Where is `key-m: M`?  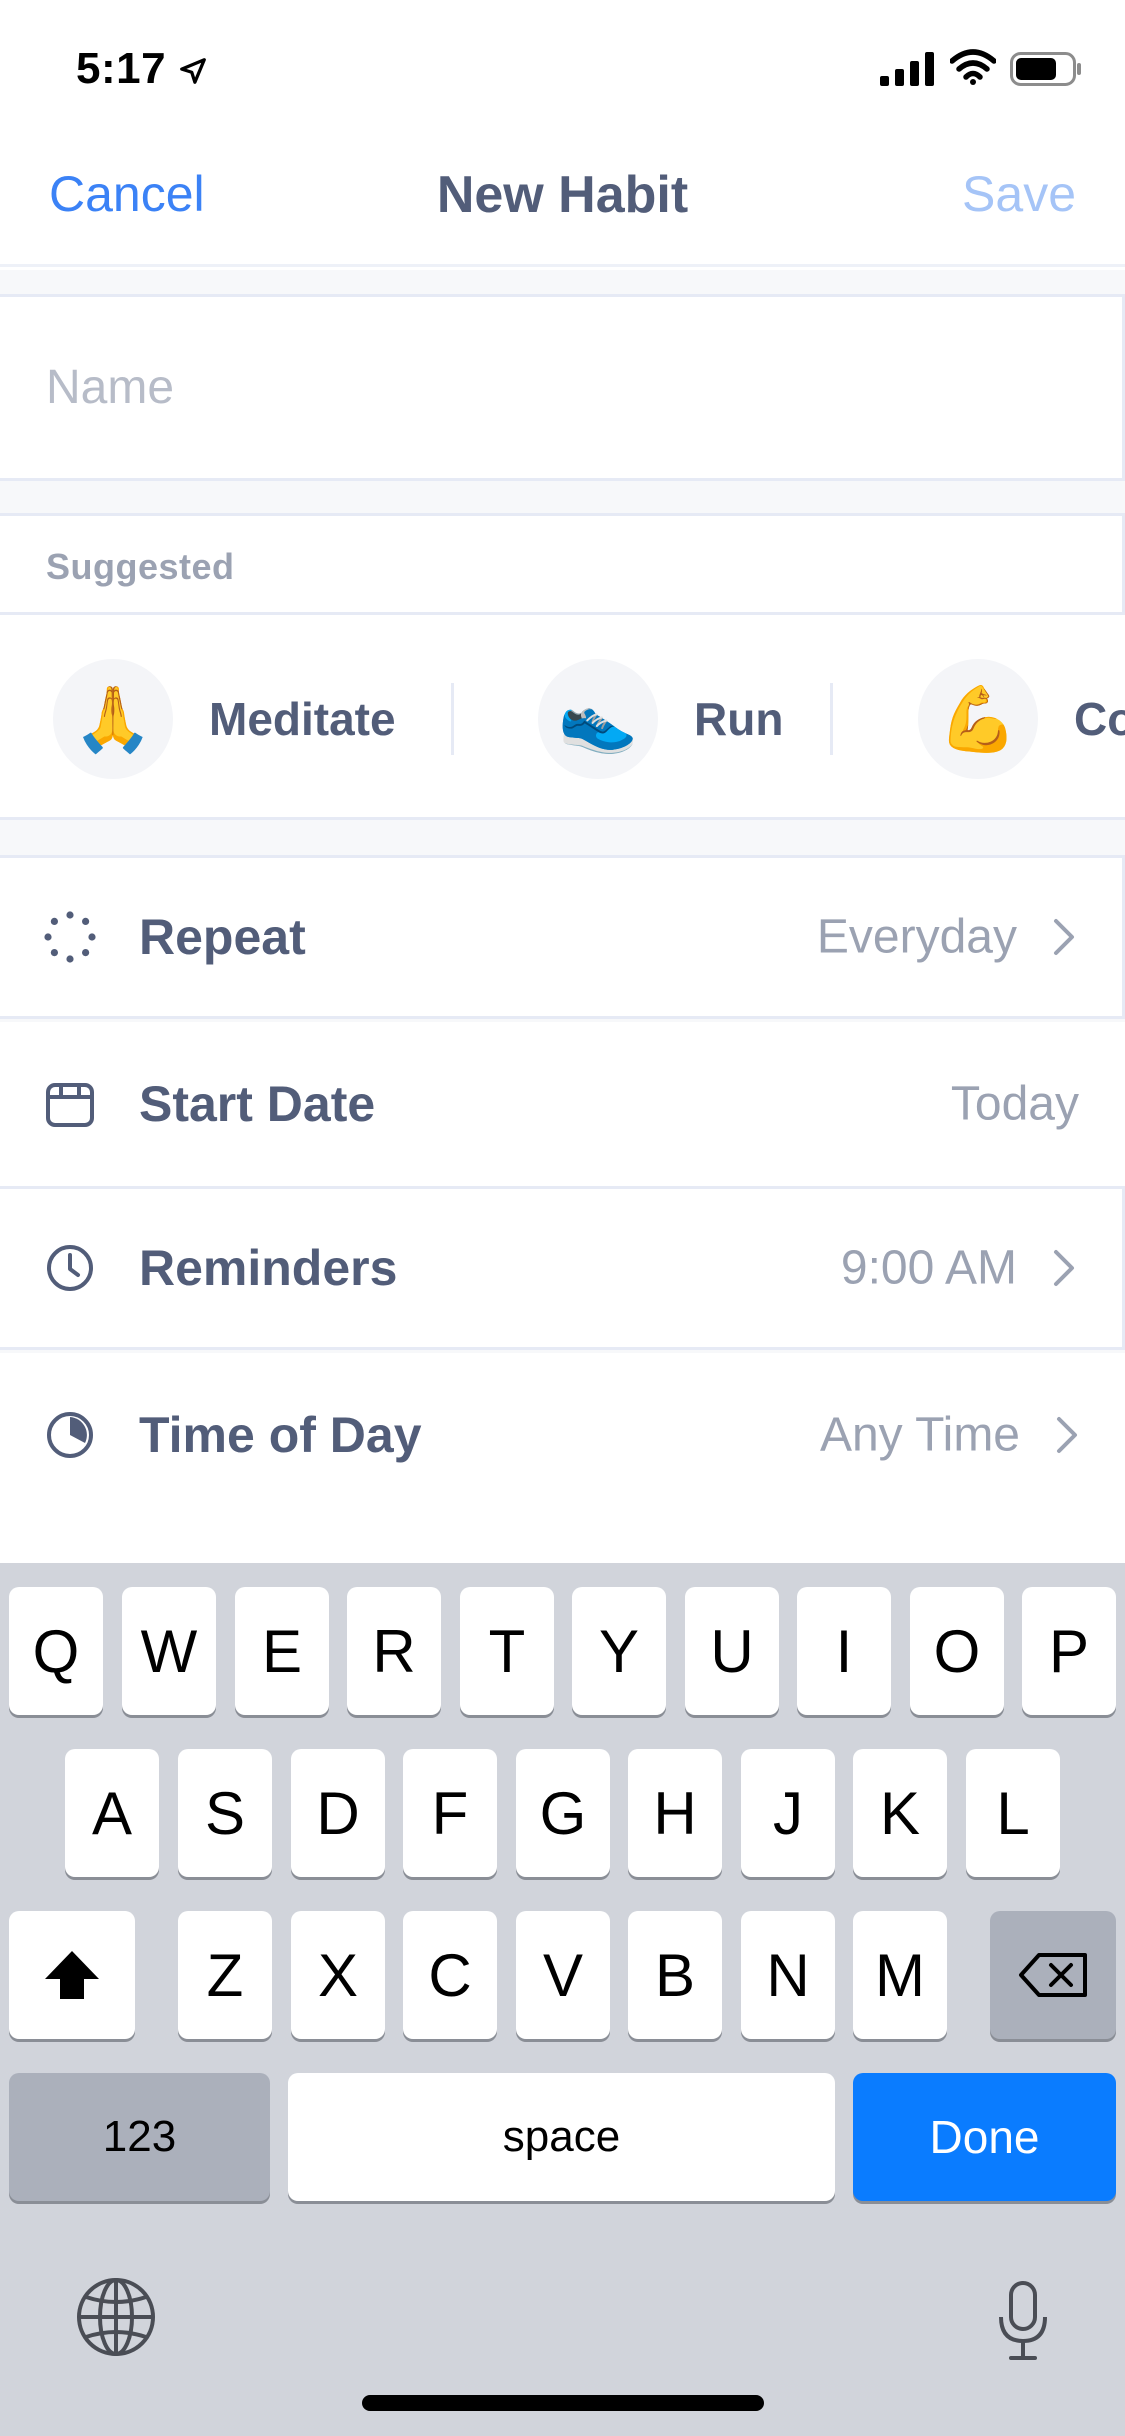
key-m: M is located at coordinates (900, 1975).